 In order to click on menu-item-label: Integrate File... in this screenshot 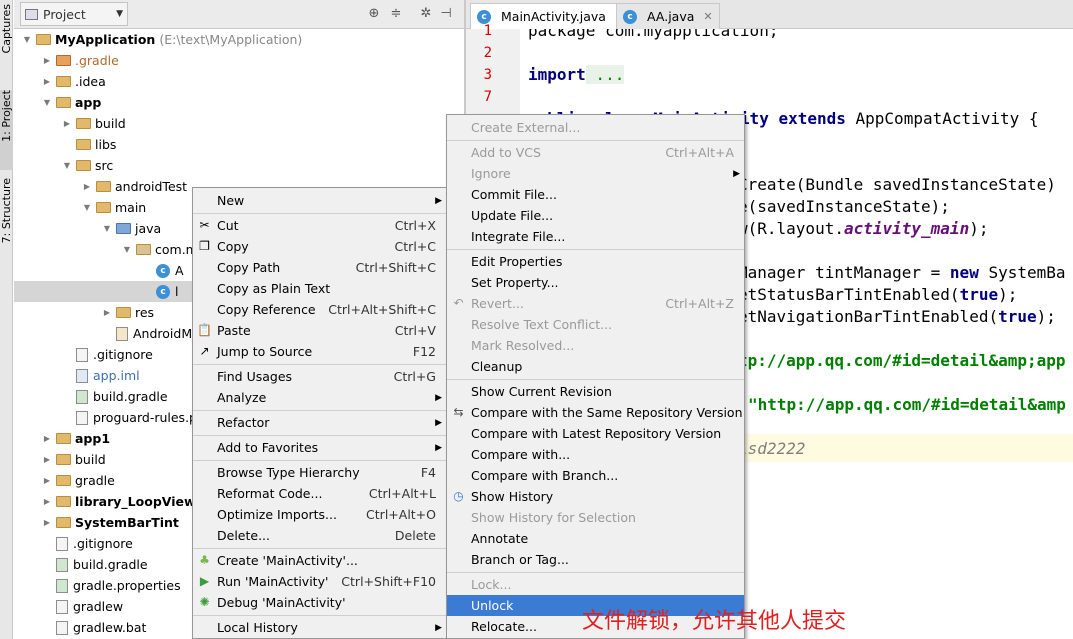, I will do `click(518, 236)`.